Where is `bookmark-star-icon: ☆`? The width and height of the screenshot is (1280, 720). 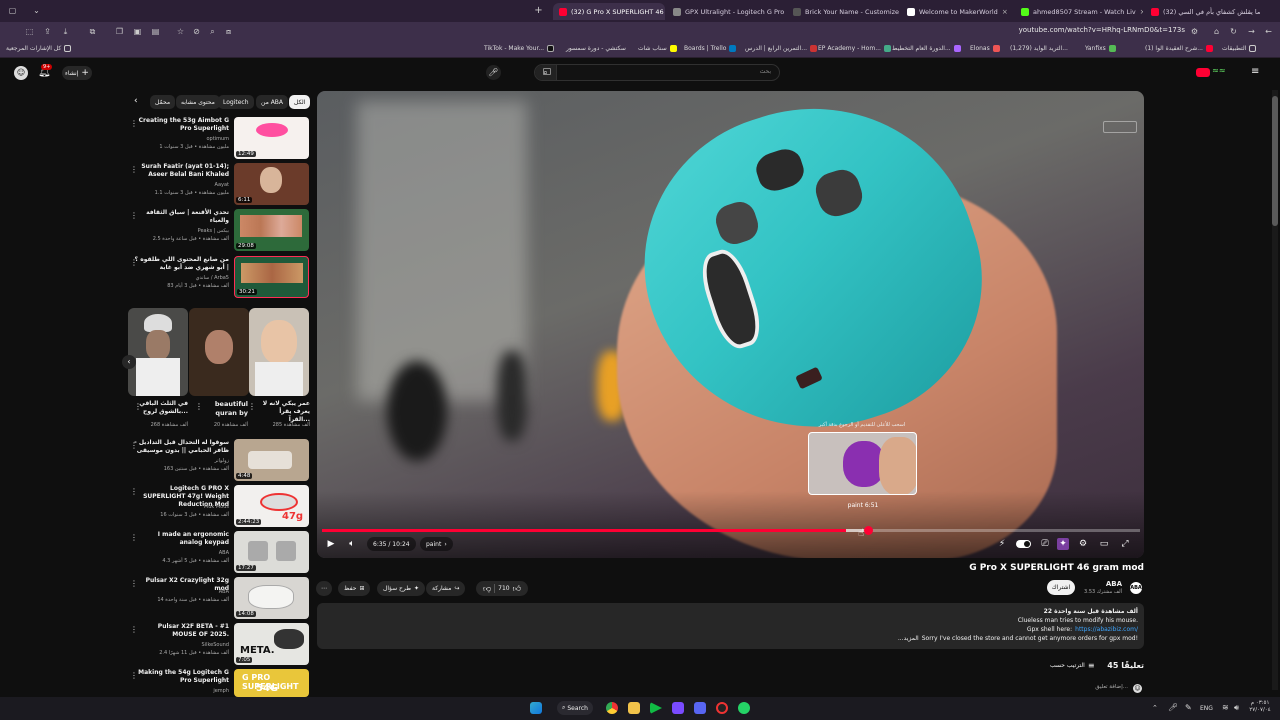 bookmark-star-icon: ☆ is located at coordinates (180, 31).